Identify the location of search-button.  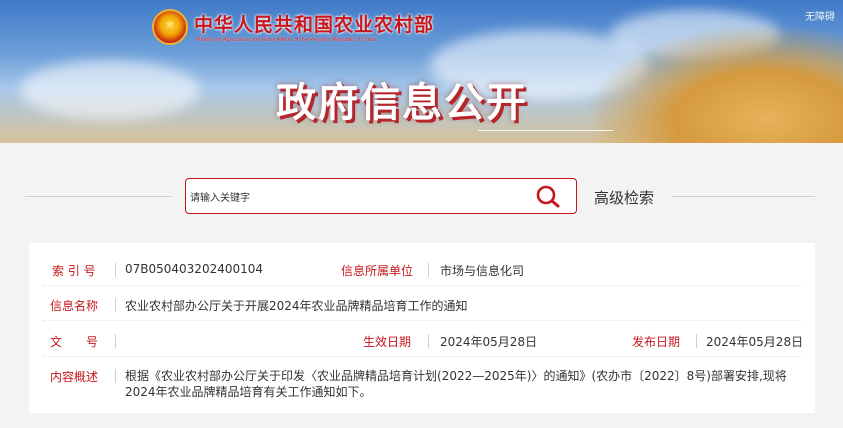
(548, 197).